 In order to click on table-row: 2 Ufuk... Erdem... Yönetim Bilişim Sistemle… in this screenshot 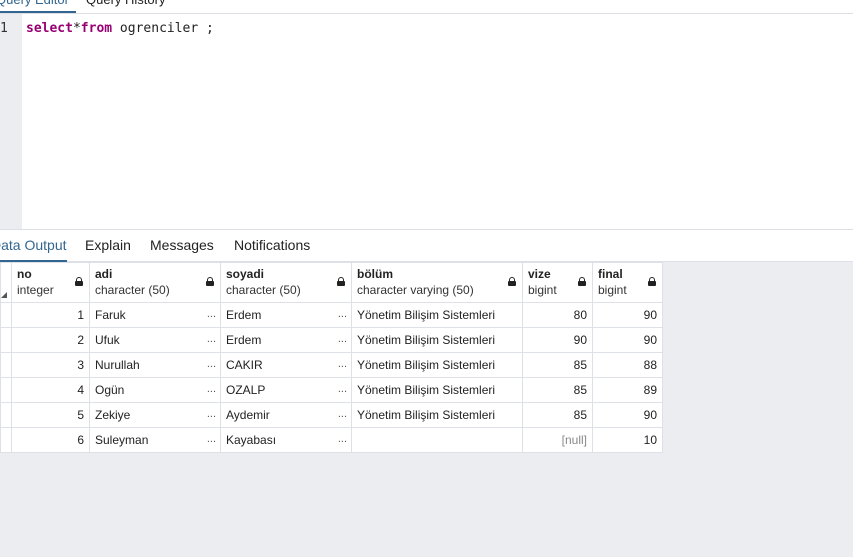, I will do `click(331, 340)`.